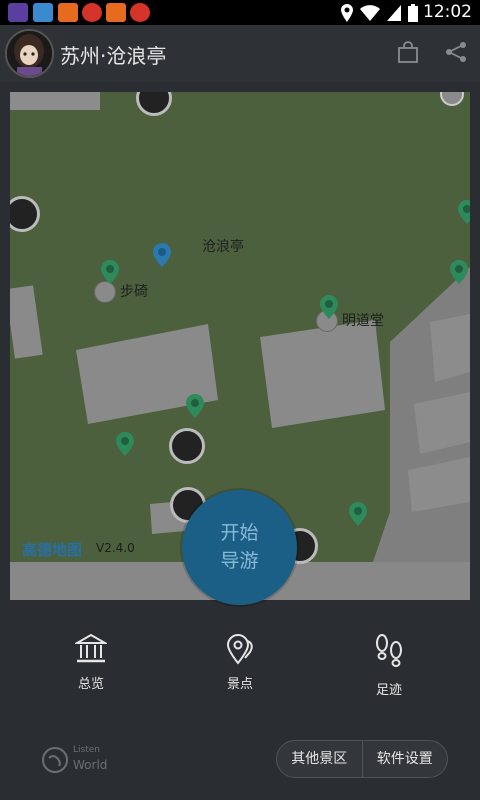  Describe the element at coordinates (370, 12) in the screenshot. I see `wifi-icon` at that location.